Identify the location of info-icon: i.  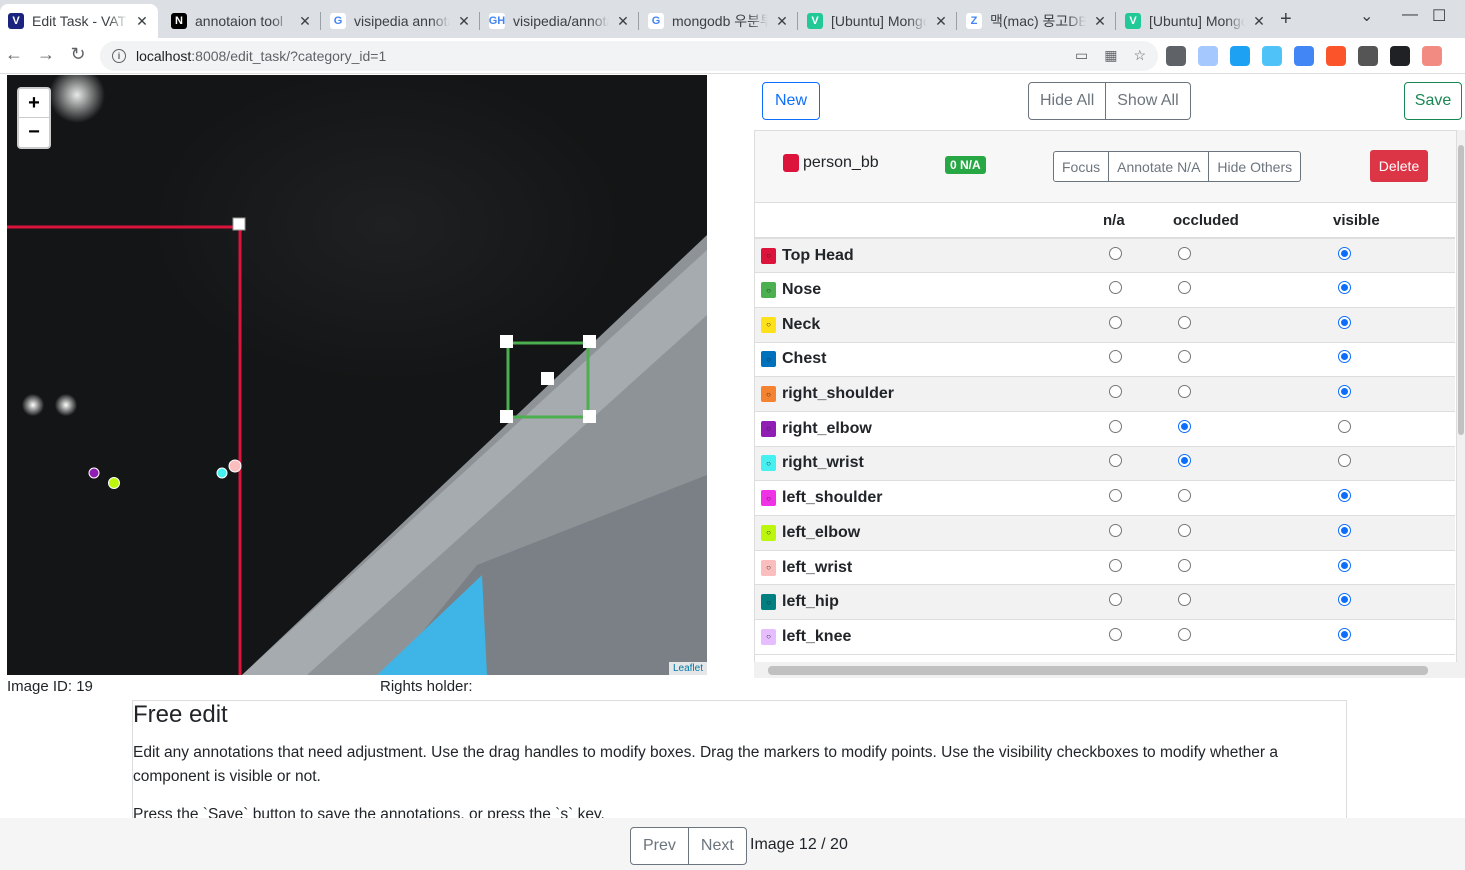
(119, 56).